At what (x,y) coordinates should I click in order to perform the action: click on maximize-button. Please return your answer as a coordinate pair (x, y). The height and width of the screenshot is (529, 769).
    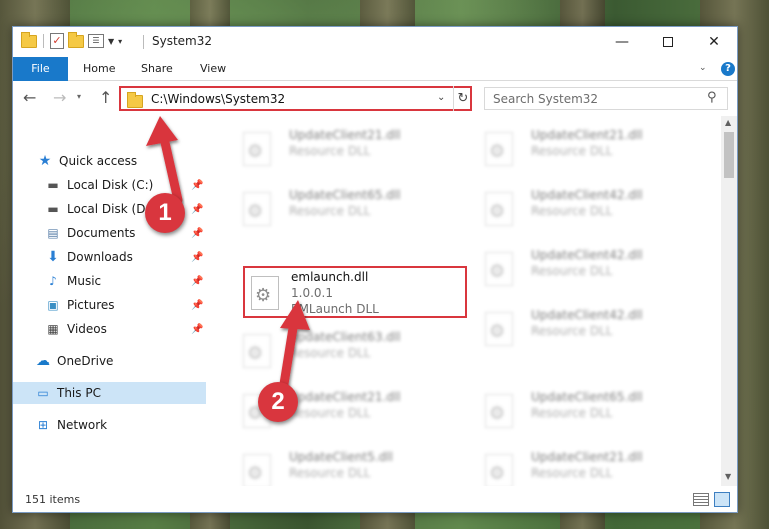
    Looking at the image, I should click on (668, 42).